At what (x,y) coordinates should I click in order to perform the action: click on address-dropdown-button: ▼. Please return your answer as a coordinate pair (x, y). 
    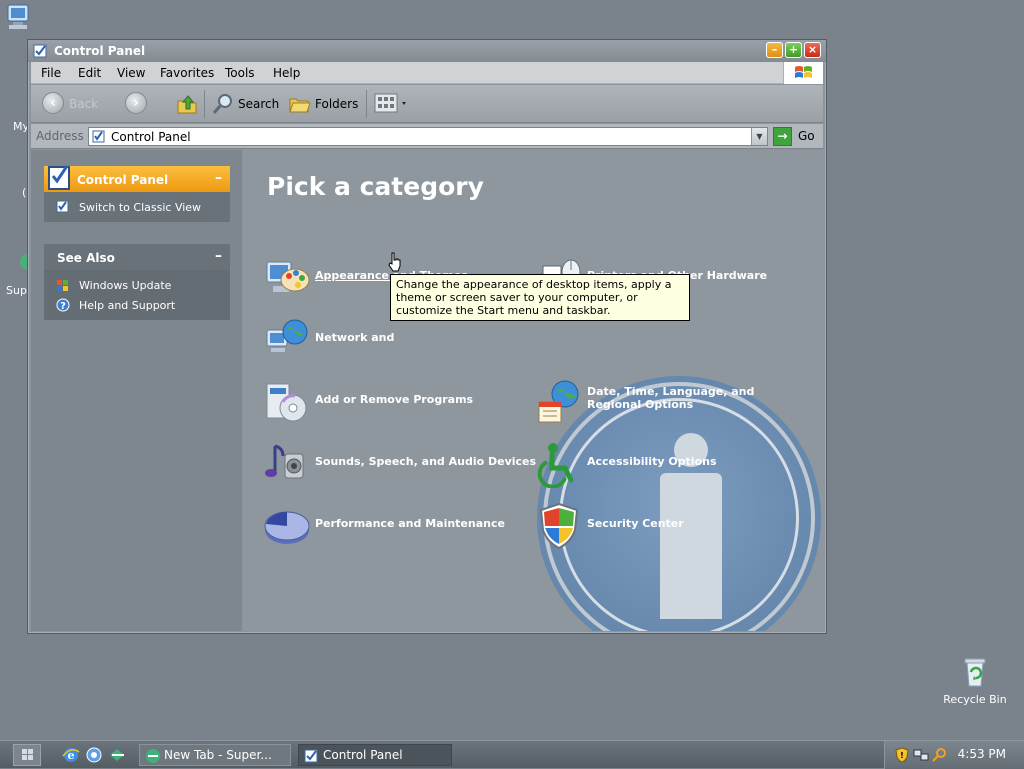
    Looking at the image, I should click on (759, 136).